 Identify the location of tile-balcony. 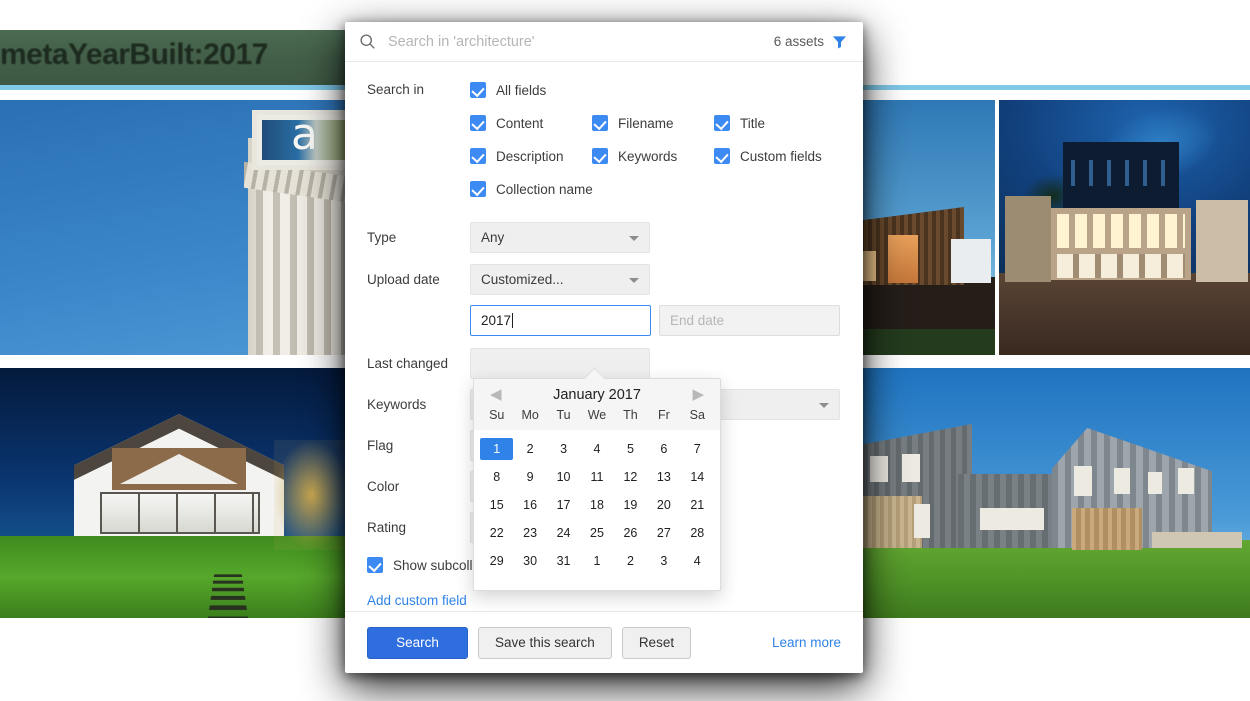
(305, 139).